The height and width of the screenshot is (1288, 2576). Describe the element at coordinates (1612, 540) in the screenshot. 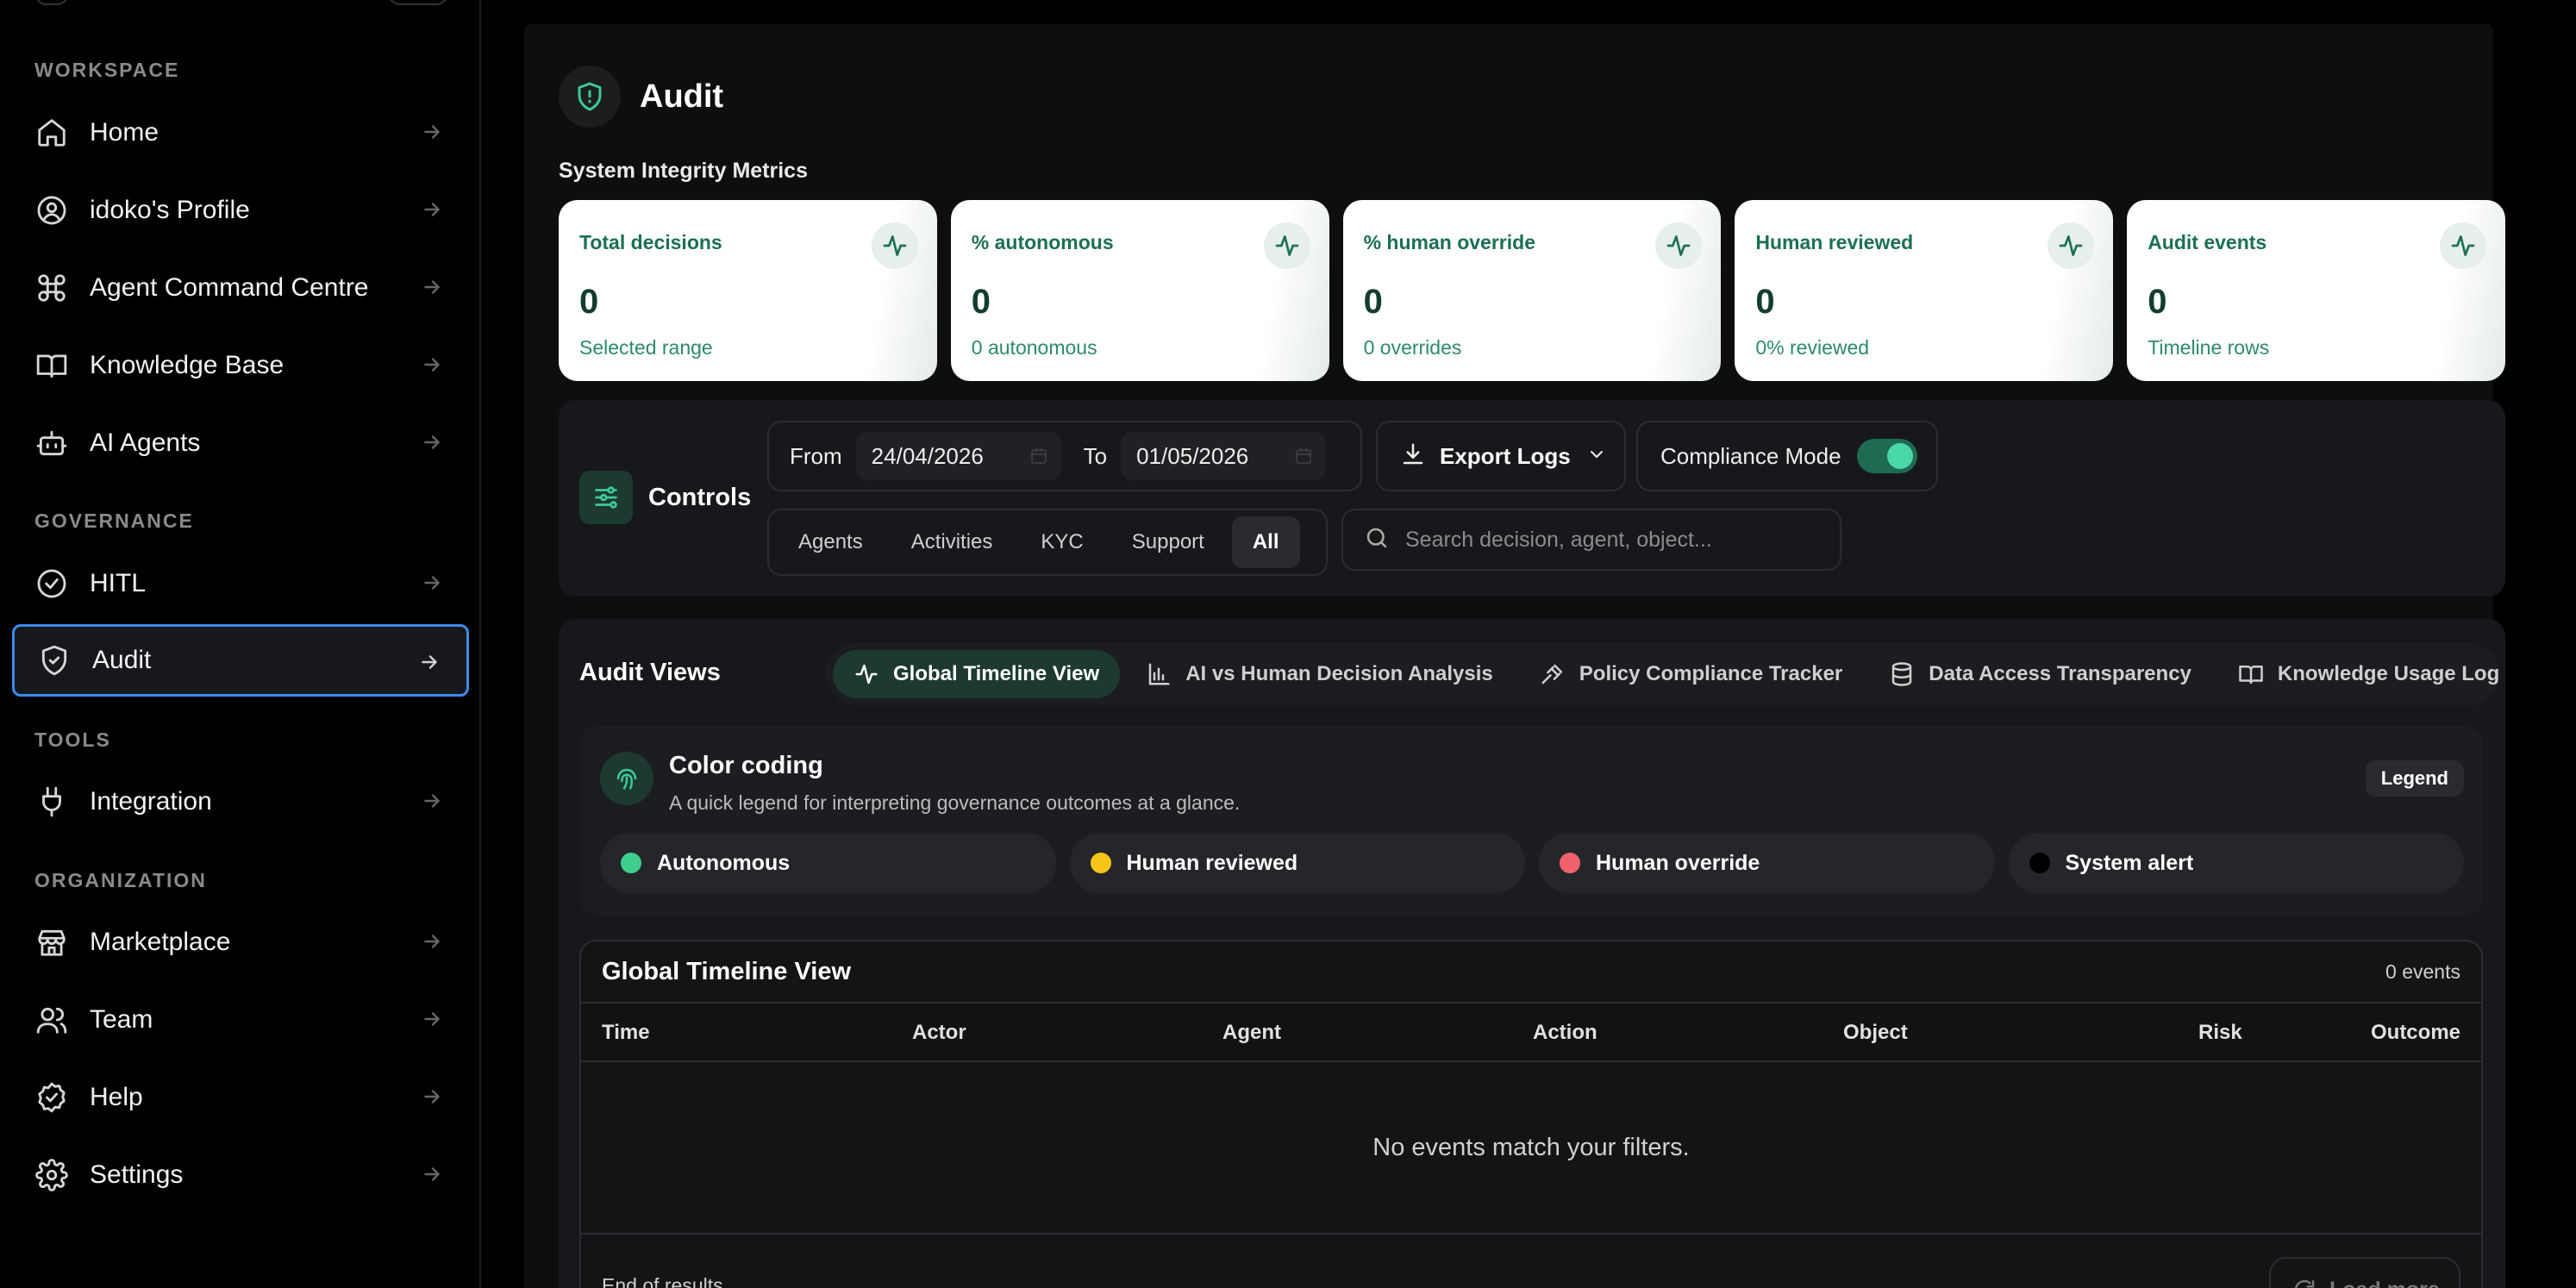

I see `search-input` at that location.